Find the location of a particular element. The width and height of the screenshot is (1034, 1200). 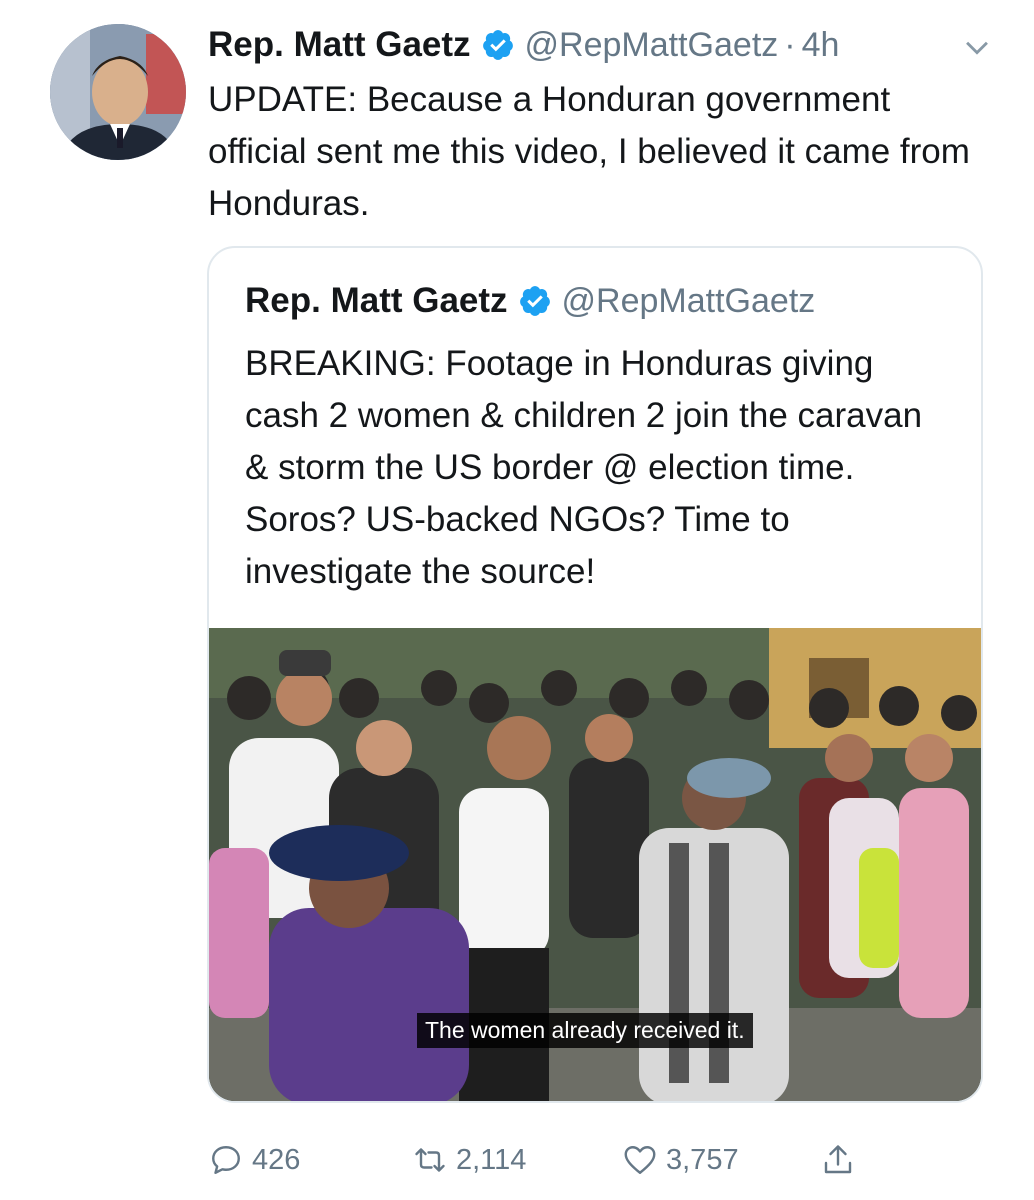

avatar-photo is located at coordinates (118, 92).